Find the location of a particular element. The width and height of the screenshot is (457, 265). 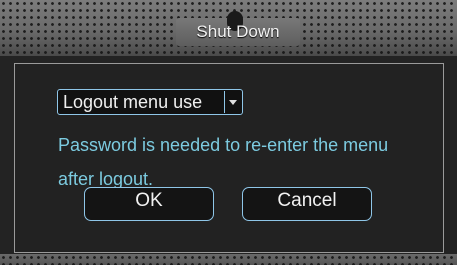

ok-button: OK is located at coordinates (149, 204).